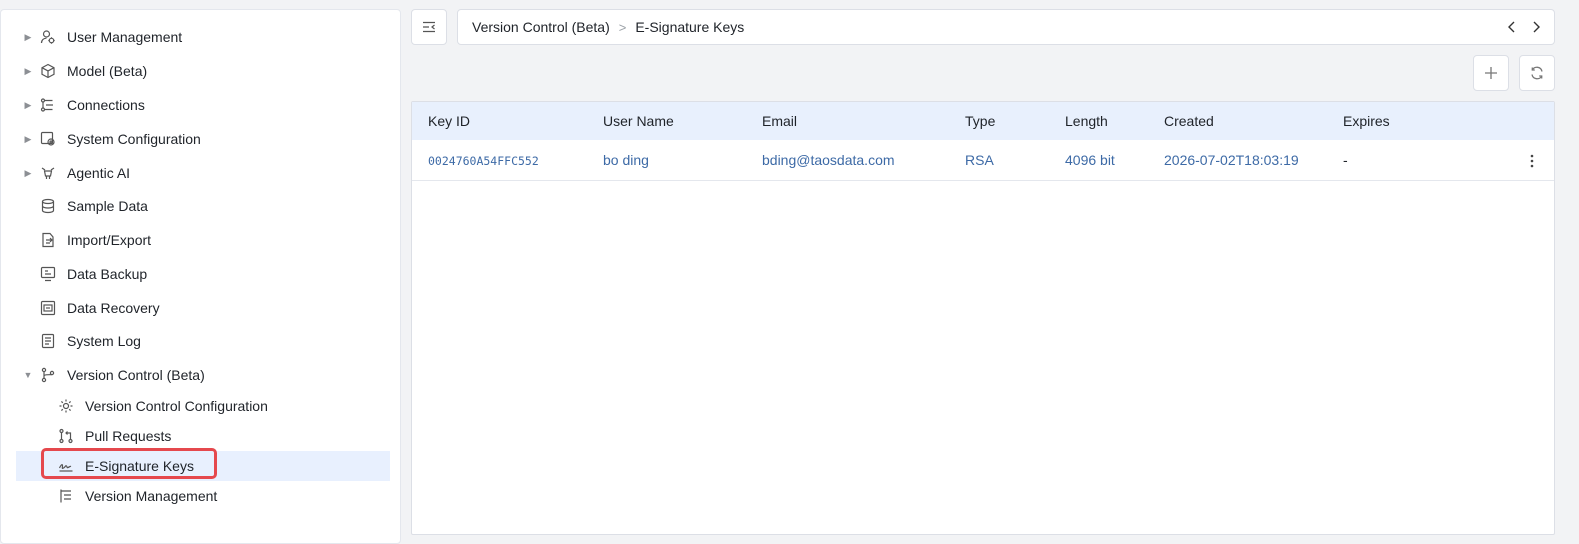 This screenshot has height=544, width=1579. Describe the element at coordinates (66, 466) in the screenshot. I see `signature-icon` at that location.